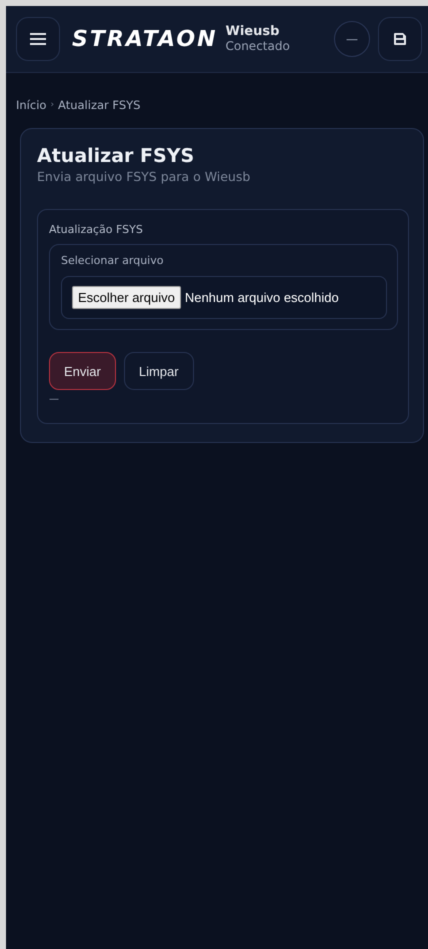 The image size is (428, 949). What do you see at coordinates (144, 177) in the screenshot?
I see `page-subtitle: Envia arquivo FSYS para o Wieusb` at bounding box center [144, 177].